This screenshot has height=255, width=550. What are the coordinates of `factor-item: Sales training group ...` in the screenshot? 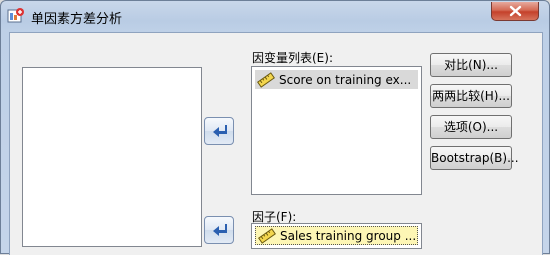 It's located at (336, 235).